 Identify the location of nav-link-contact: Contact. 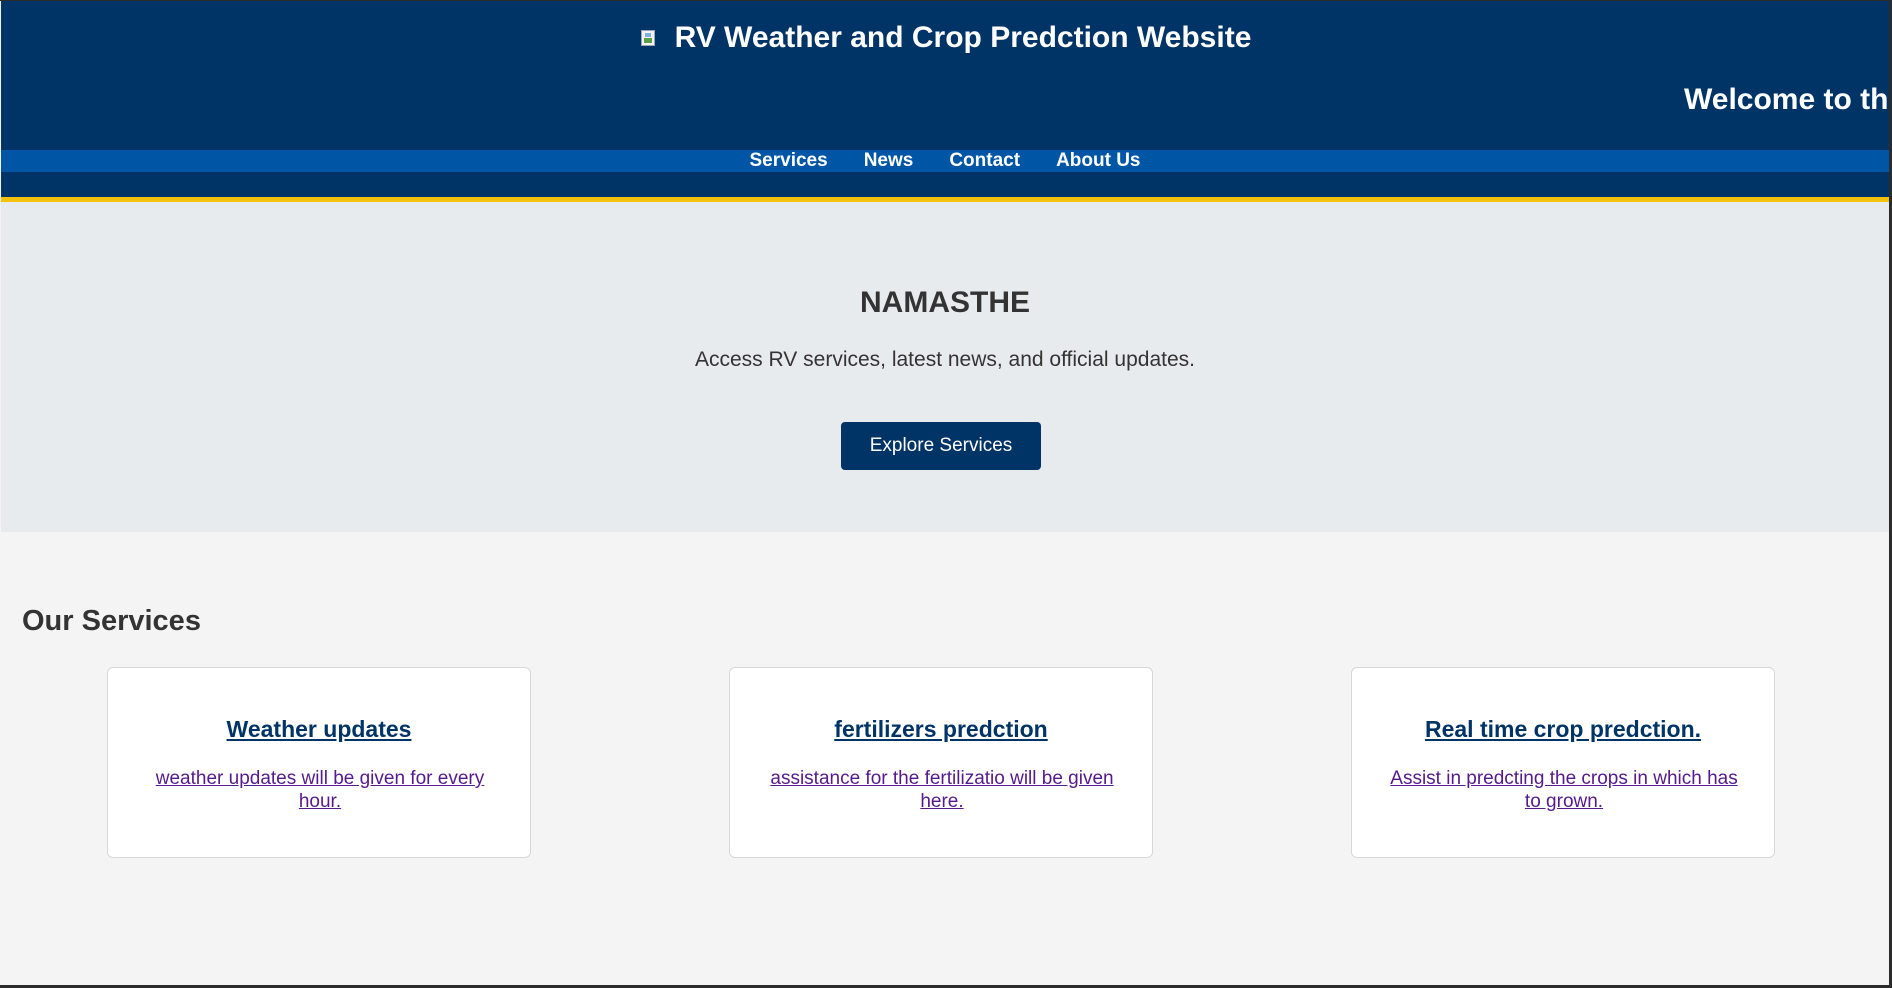
(984, 161).